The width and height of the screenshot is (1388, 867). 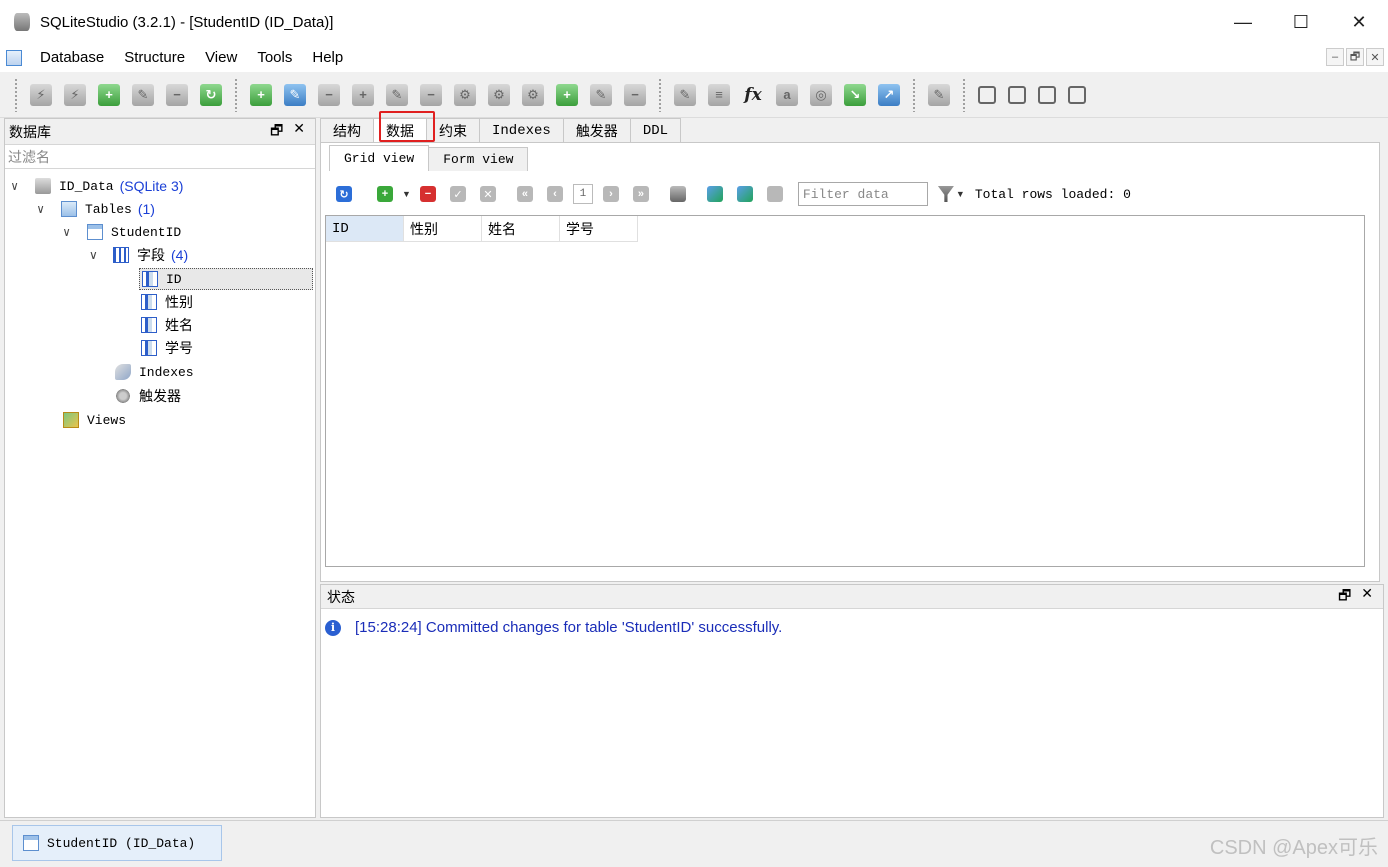 What do you see at coordinates (427, 194) in the screenshot?
I see `delete-row-icon: −` at bounding box center [427, 194].